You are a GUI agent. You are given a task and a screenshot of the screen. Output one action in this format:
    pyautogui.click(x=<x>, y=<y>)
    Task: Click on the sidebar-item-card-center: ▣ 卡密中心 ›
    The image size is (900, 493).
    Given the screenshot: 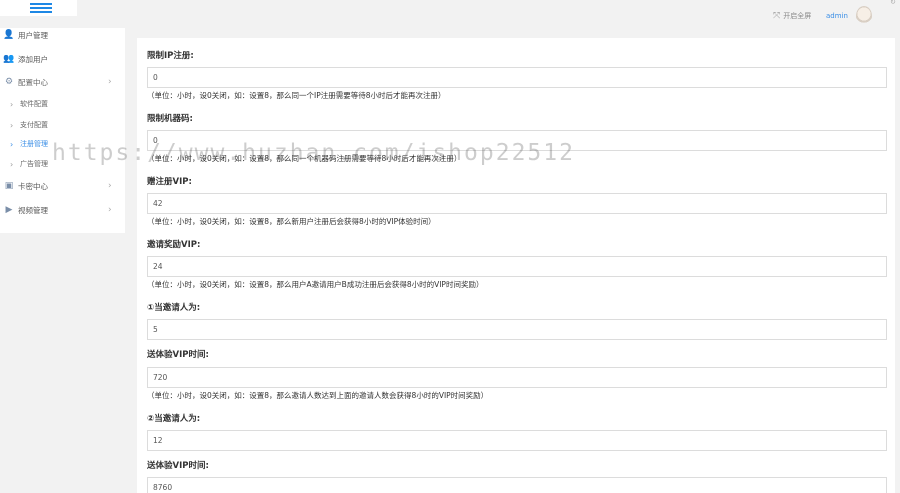 What is the action you would take?
    pyautogui.click(x=62, y=186)
    